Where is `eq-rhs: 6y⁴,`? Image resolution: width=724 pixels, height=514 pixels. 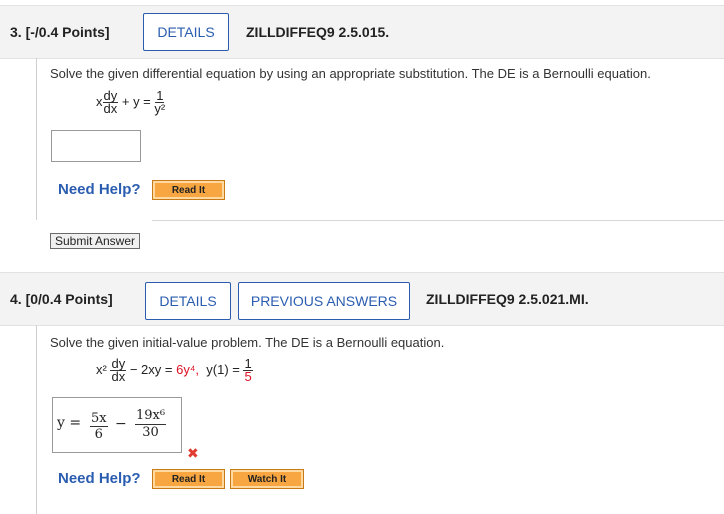 eq-rhs: 6y⁴, is located at coordinates (188, 369).